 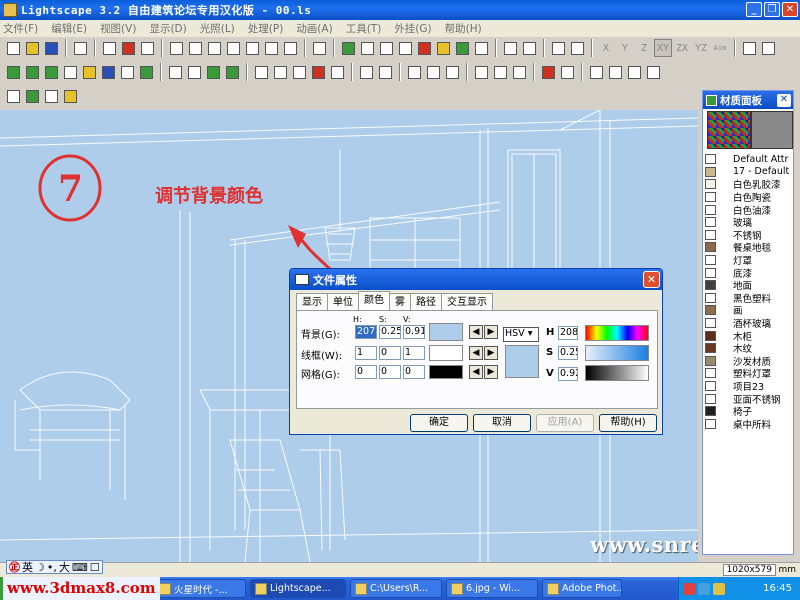 I want to click on select-walk-icon, so click(x=280, y=72).